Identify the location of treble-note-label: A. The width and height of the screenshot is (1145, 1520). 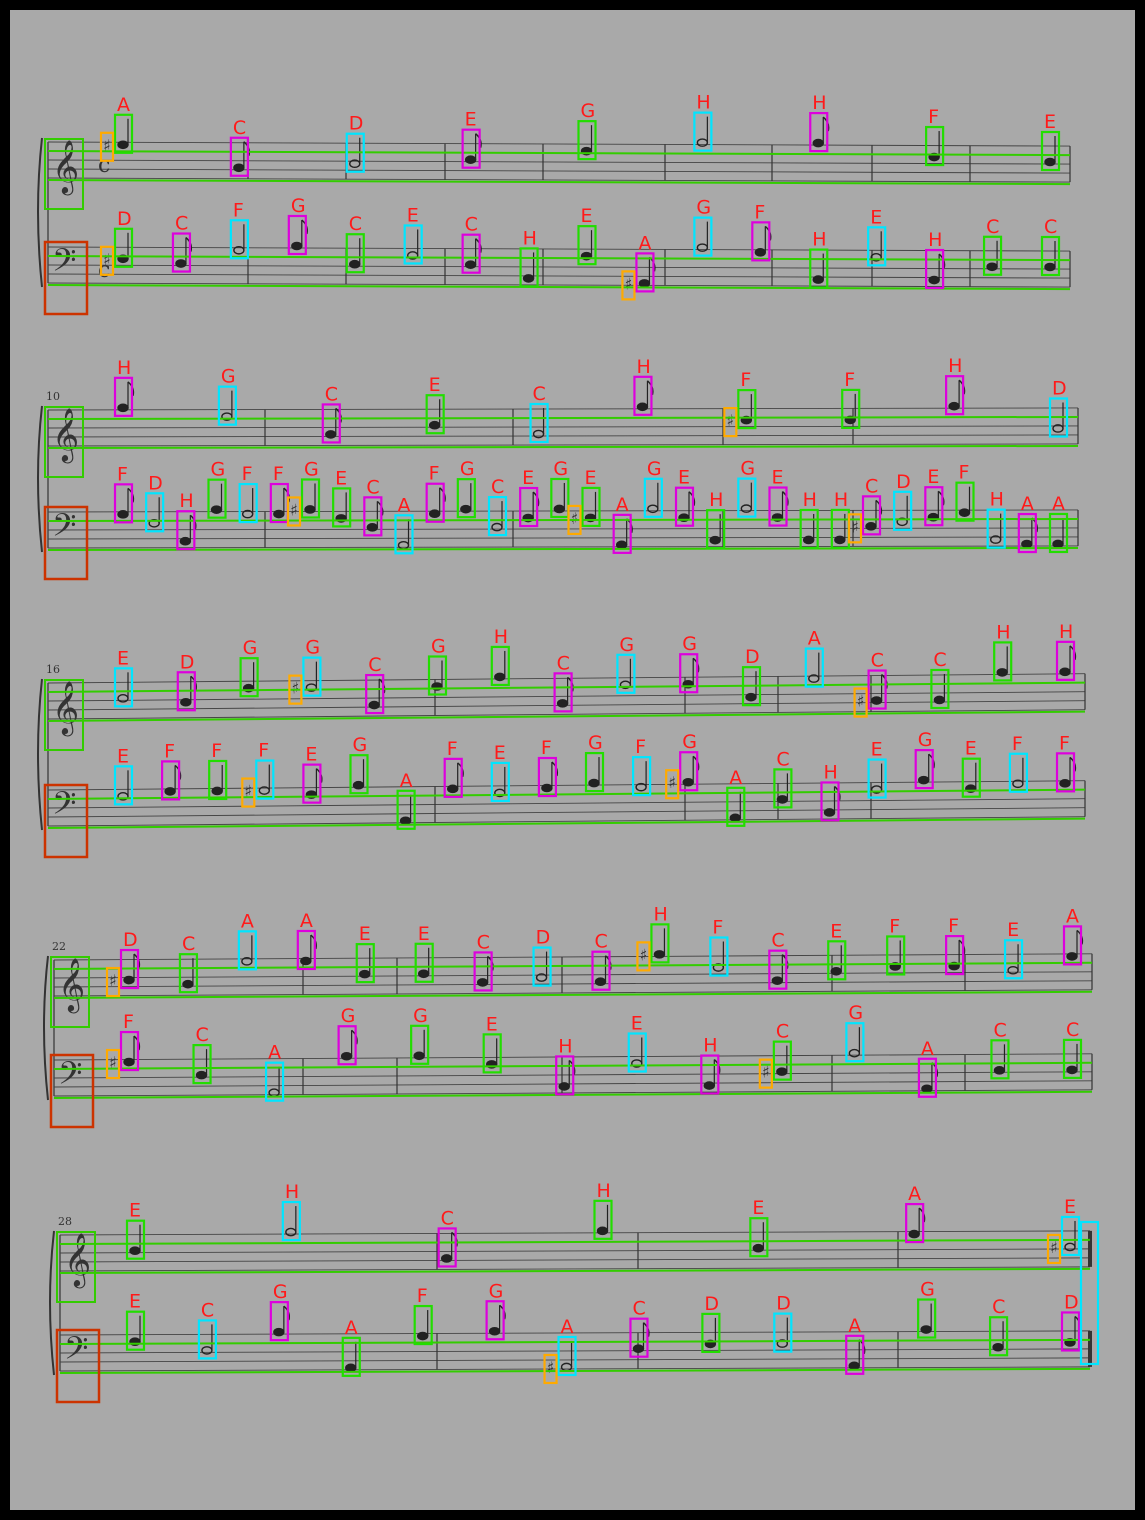
(247, 921).